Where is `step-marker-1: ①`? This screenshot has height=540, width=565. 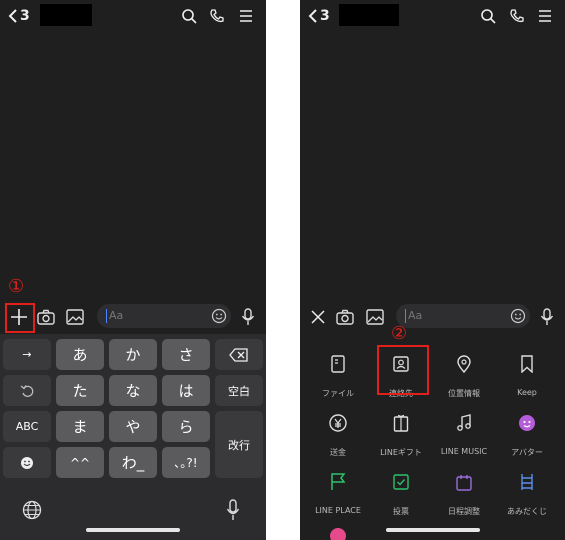 step-marker-1: ① is located at coordinates (16, 286).